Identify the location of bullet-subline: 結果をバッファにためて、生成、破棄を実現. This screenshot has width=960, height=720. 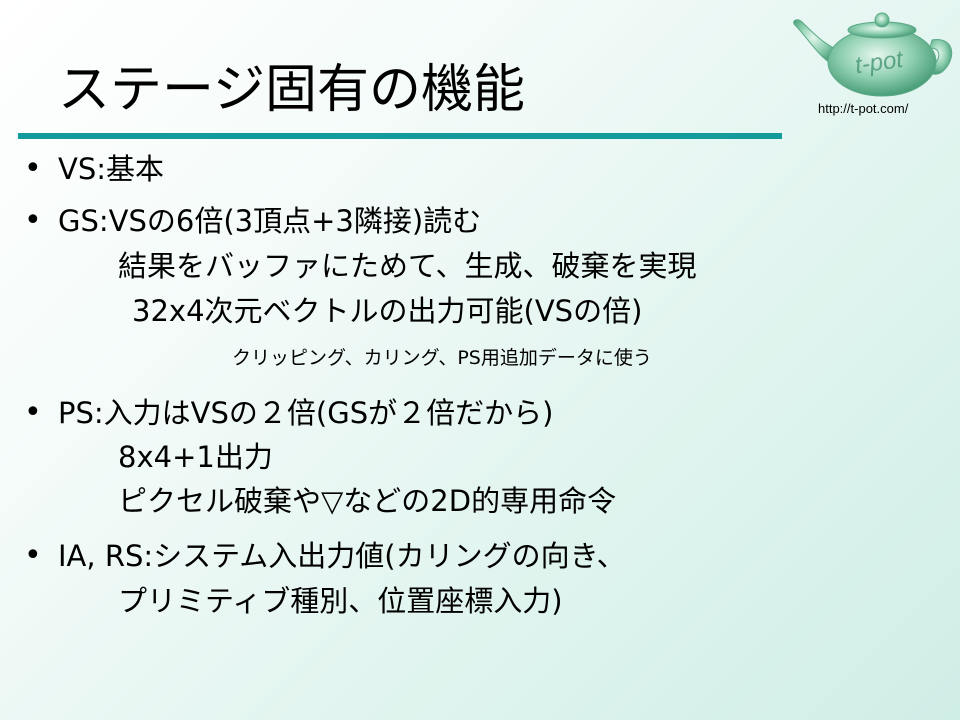
(407, 266).